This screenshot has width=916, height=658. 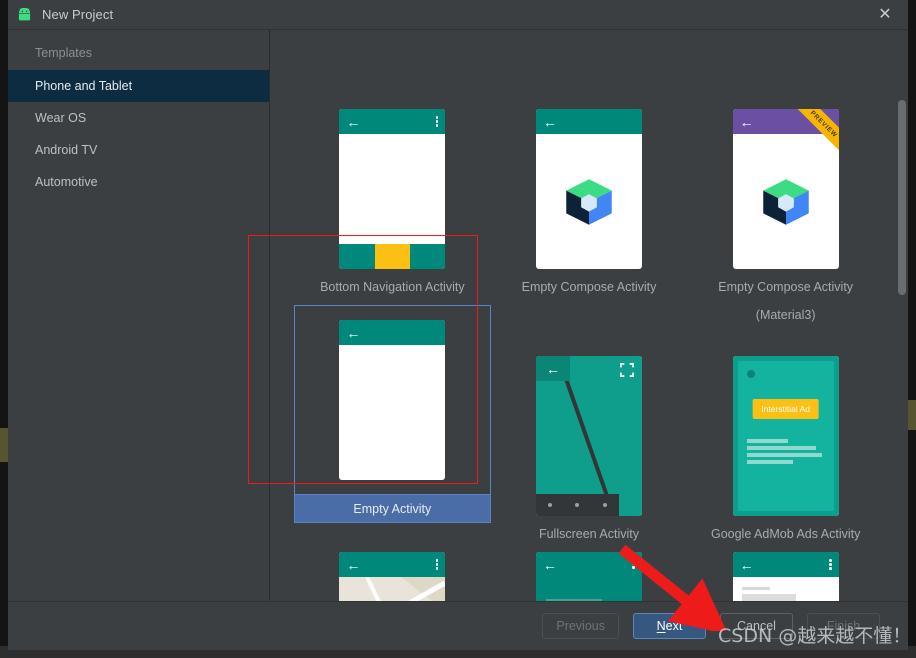 I want to click on template-card-empty-compose-activity: ← Empty Compose Activity, so click(x=589, y=179).